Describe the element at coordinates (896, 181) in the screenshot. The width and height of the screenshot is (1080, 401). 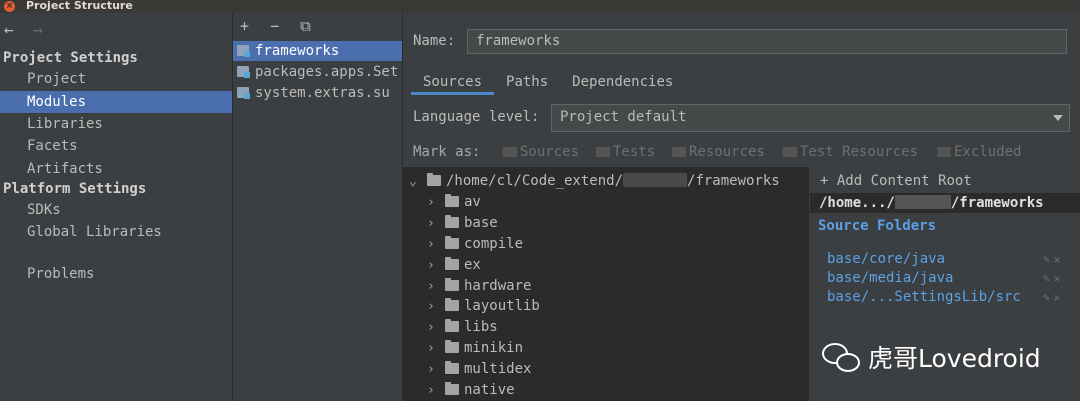
I see `add-content-root-button: + Add Content Root` at that location.